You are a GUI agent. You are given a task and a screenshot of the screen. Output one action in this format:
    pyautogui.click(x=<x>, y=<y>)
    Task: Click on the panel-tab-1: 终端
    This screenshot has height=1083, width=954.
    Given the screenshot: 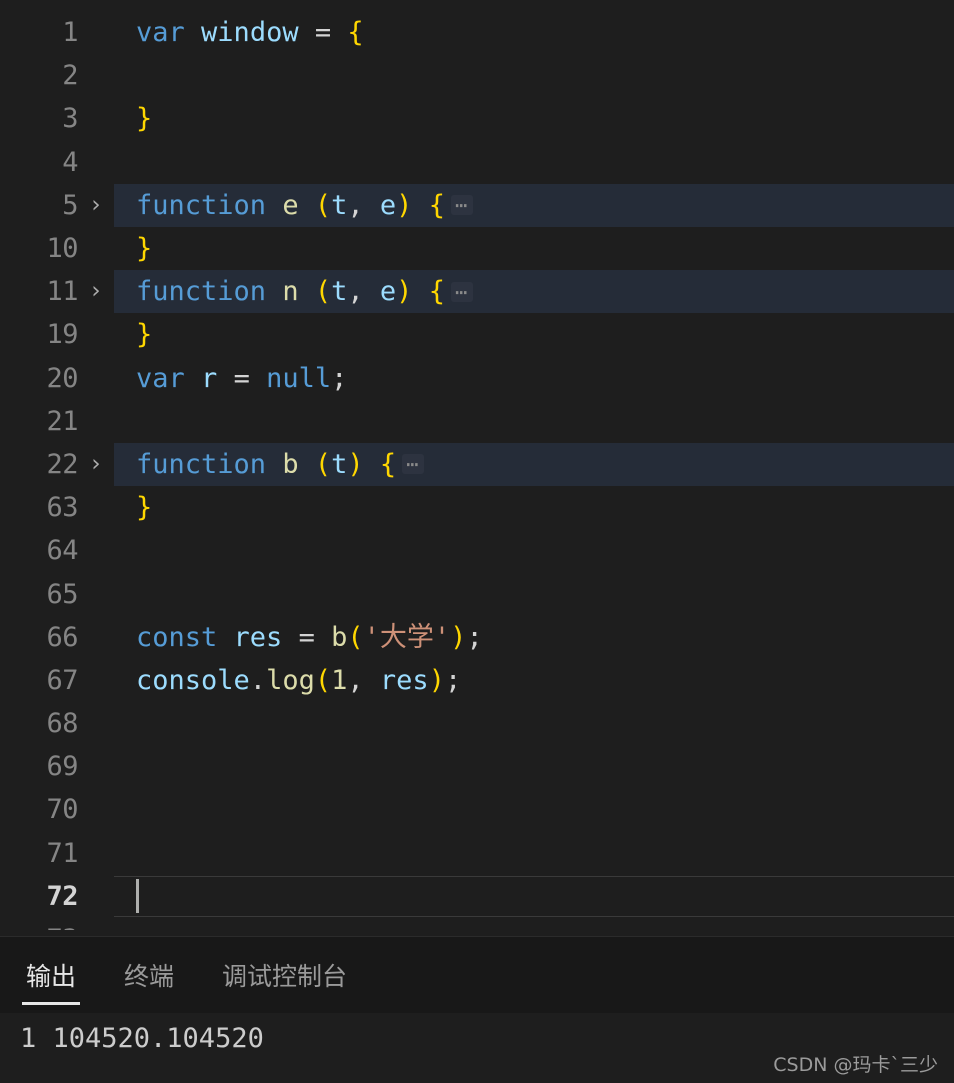 What is the action you would take?
    pyautogui.click(x=149, y=975)
    